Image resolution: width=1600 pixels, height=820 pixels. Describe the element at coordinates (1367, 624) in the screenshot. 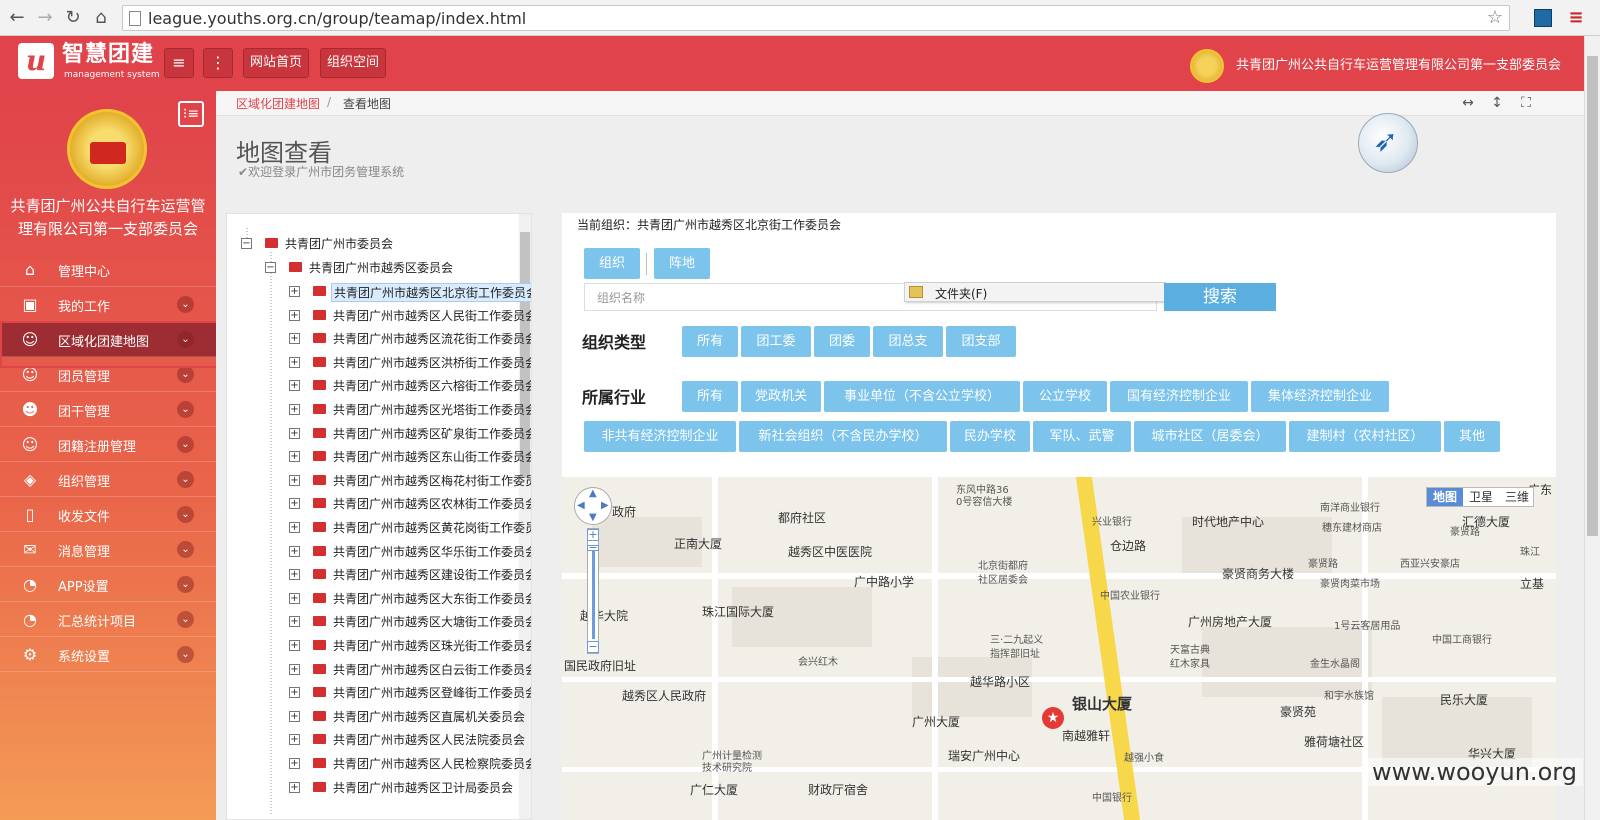

I see `map-label: 1号云客居用品` at that location.